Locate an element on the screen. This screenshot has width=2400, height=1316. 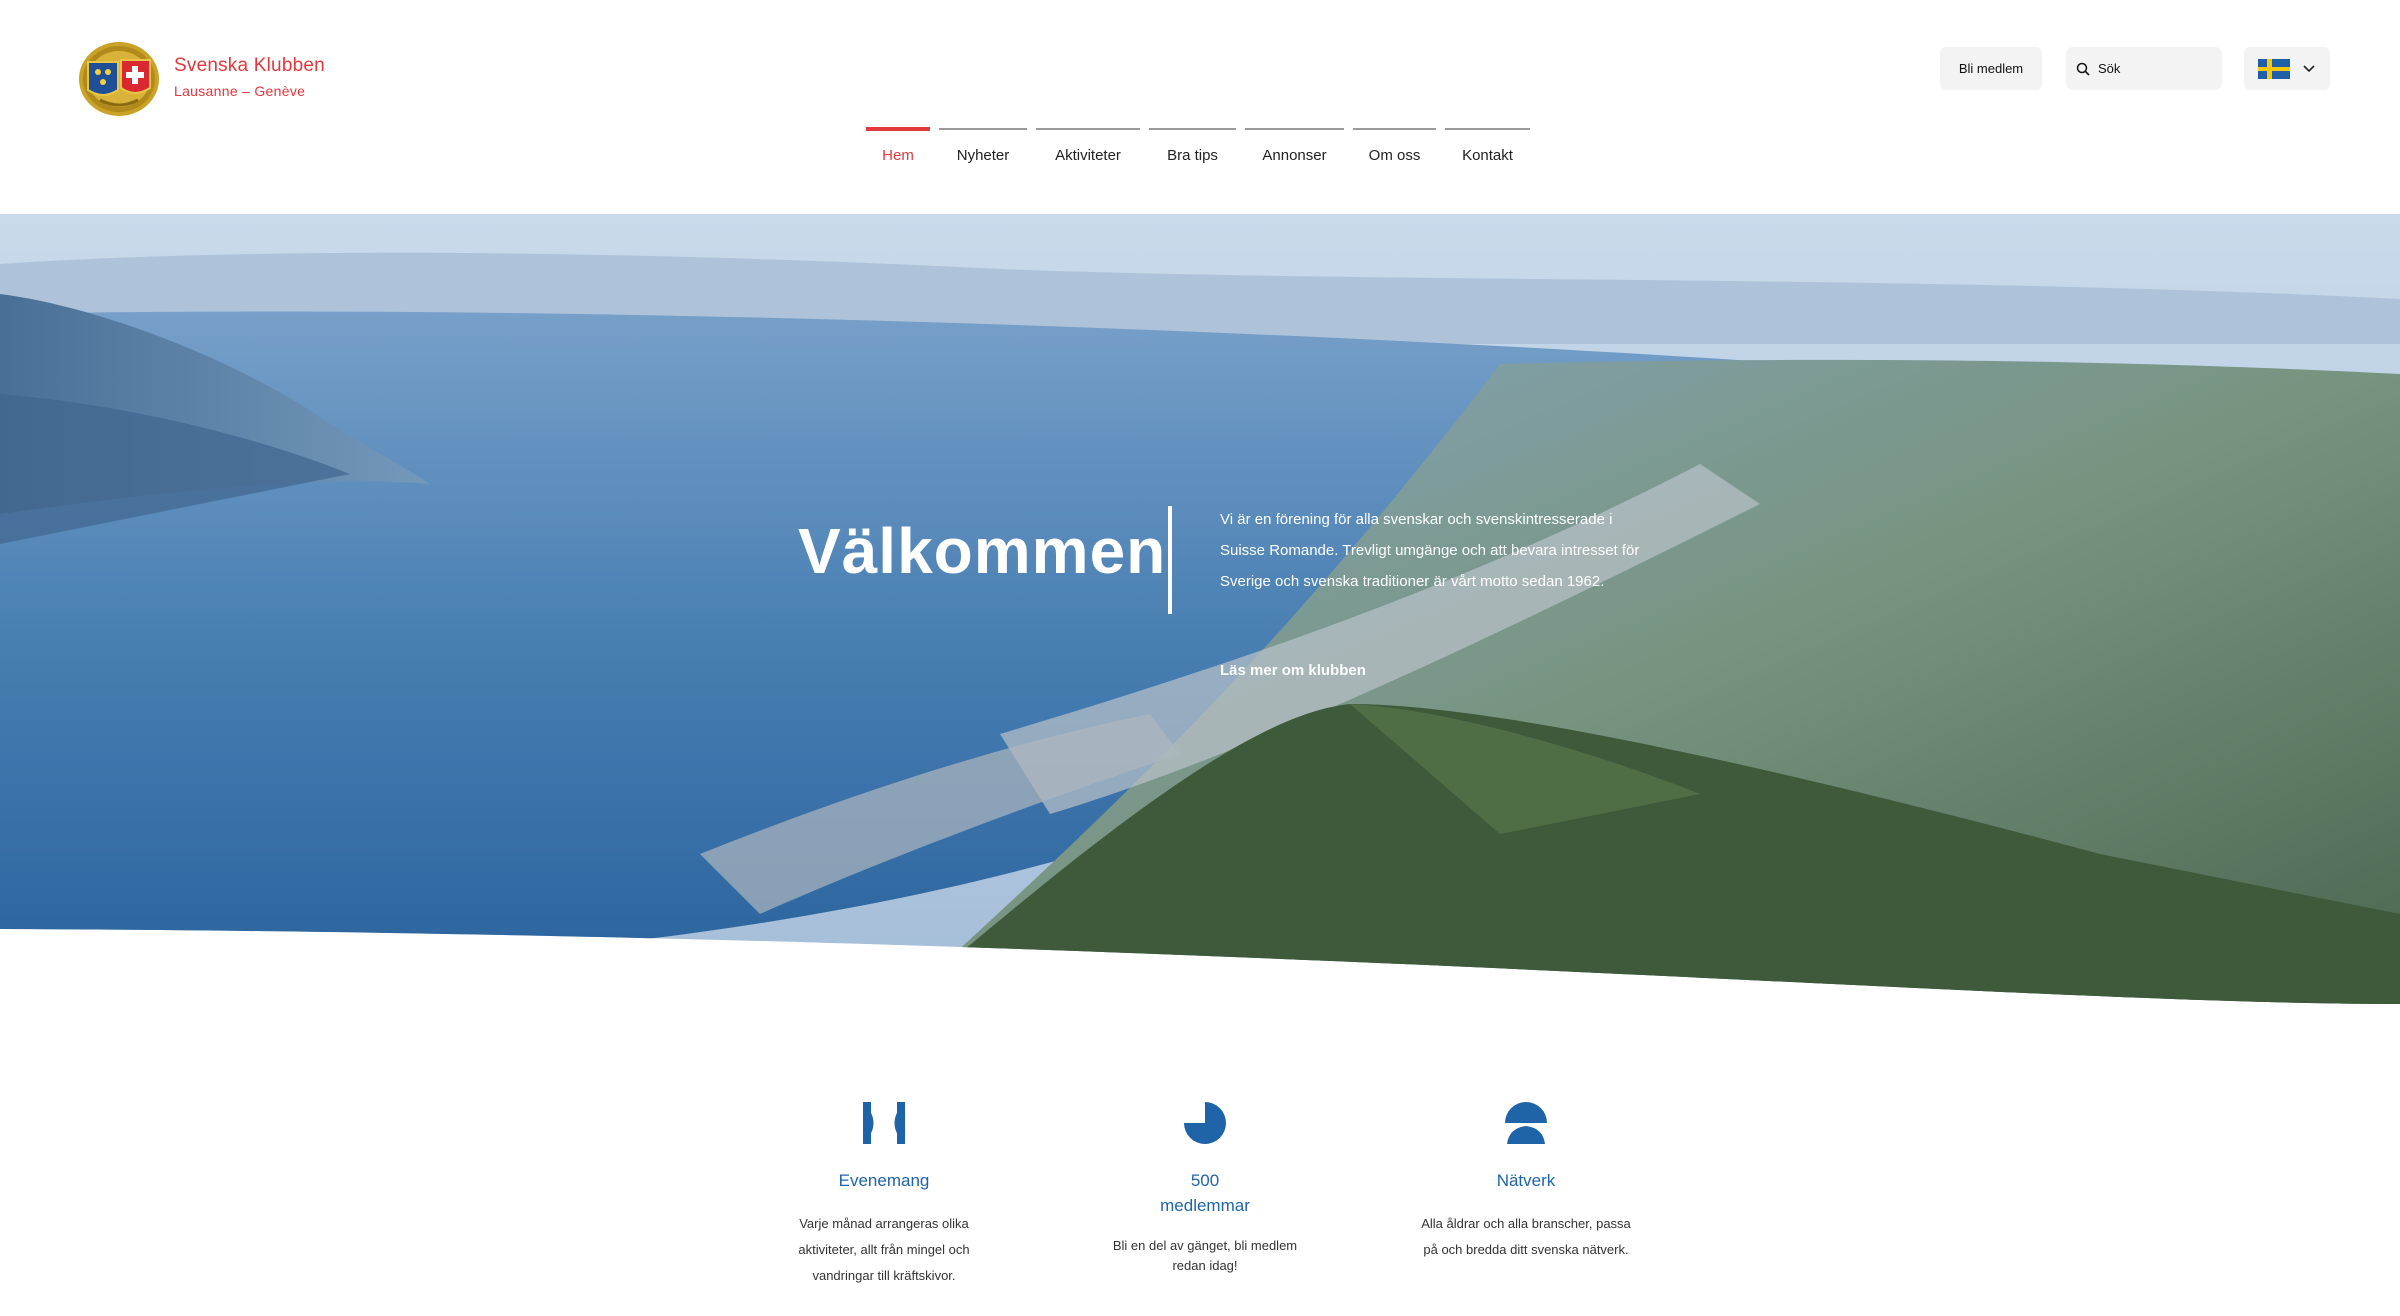
feature-title-text: 500 medlemmar is located at coordinates (1205, 1193).